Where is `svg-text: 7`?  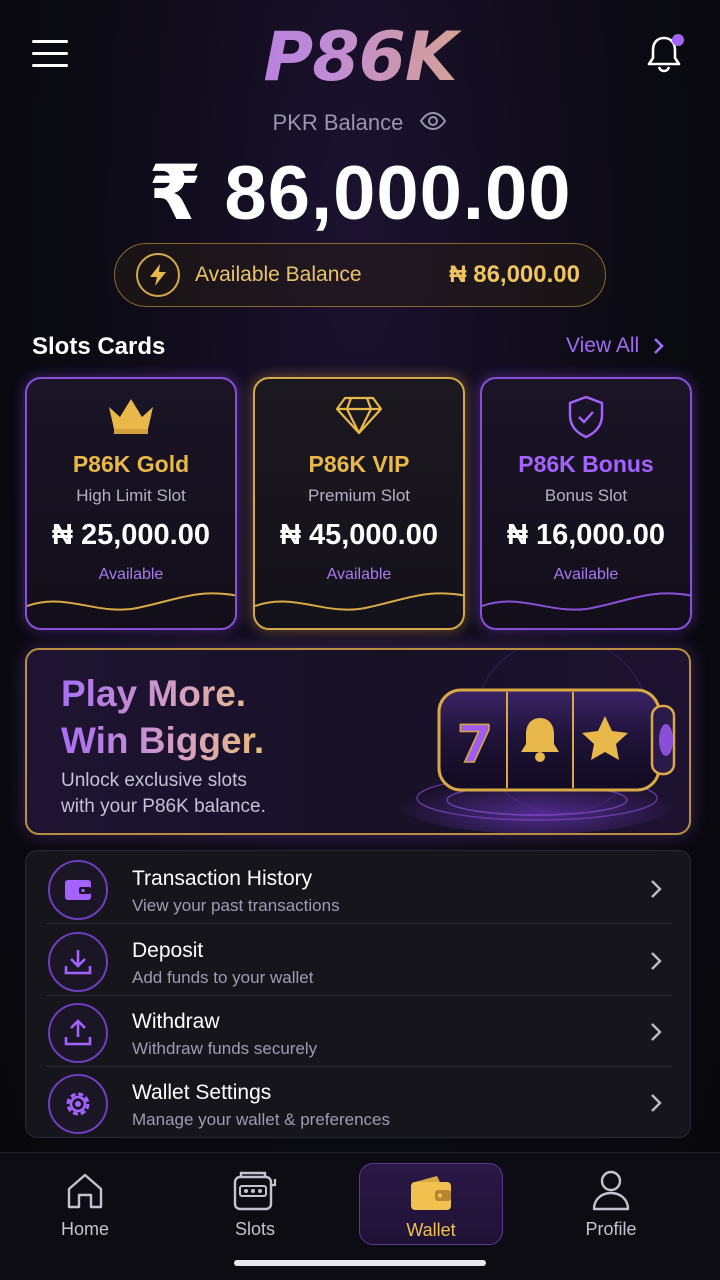
svg-text: 7 is located at coordinates (475, 745).